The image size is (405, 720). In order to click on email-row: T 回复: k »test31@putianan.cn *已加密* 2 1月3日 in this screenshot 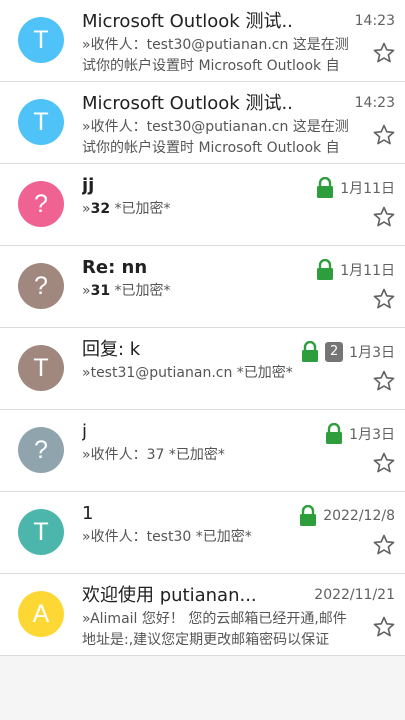, I will do `click(202, 369)`.